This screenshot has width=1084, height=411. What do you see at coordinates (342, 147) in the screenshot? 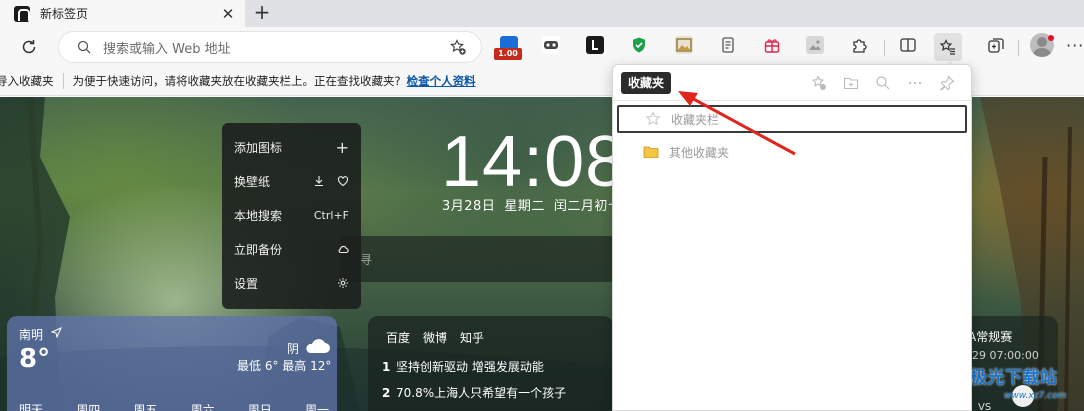
I see `plus-icon: +` at bounding box center [342, 147].